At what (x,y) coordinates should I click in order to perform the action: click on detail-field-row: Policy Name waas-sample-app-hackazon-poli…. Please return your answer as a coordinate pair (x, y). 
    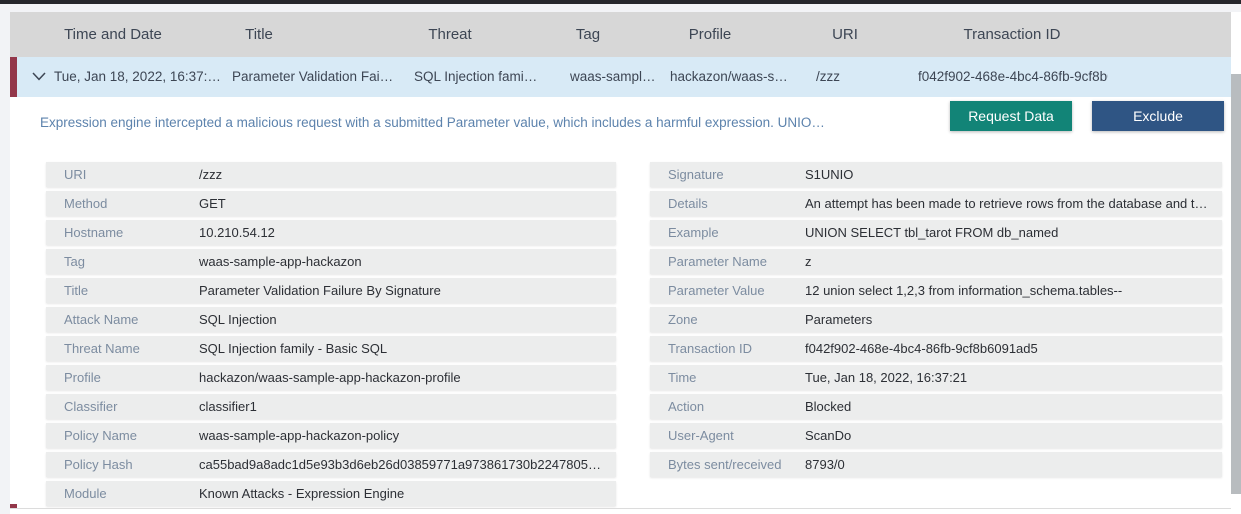
    Looking at the image, I should click on (331, 435).